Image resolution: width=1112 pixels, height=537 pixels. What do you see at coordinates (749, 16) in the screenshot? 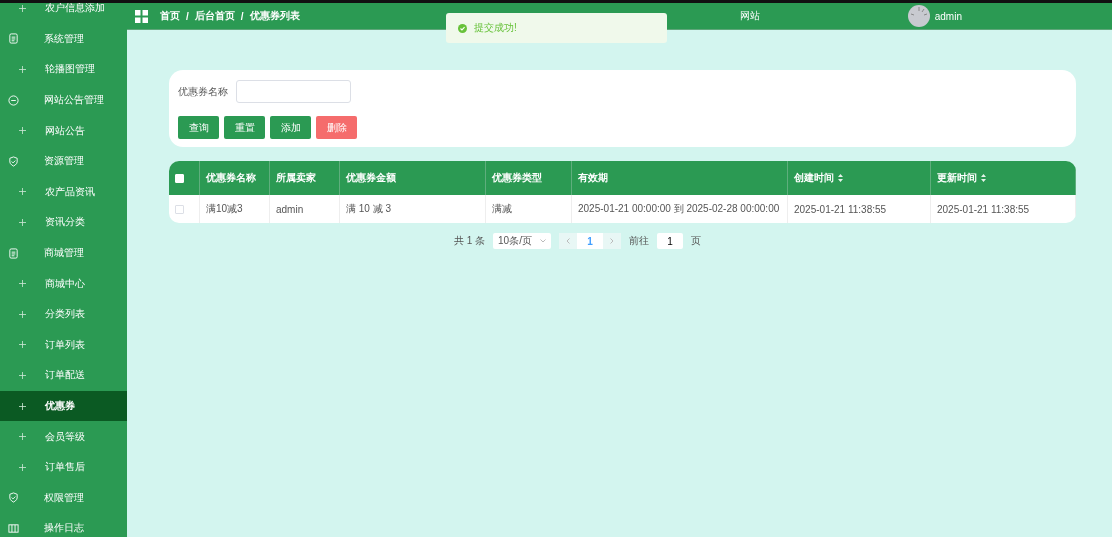
I see `site-title: 网站` at bounding box center [749, 16].